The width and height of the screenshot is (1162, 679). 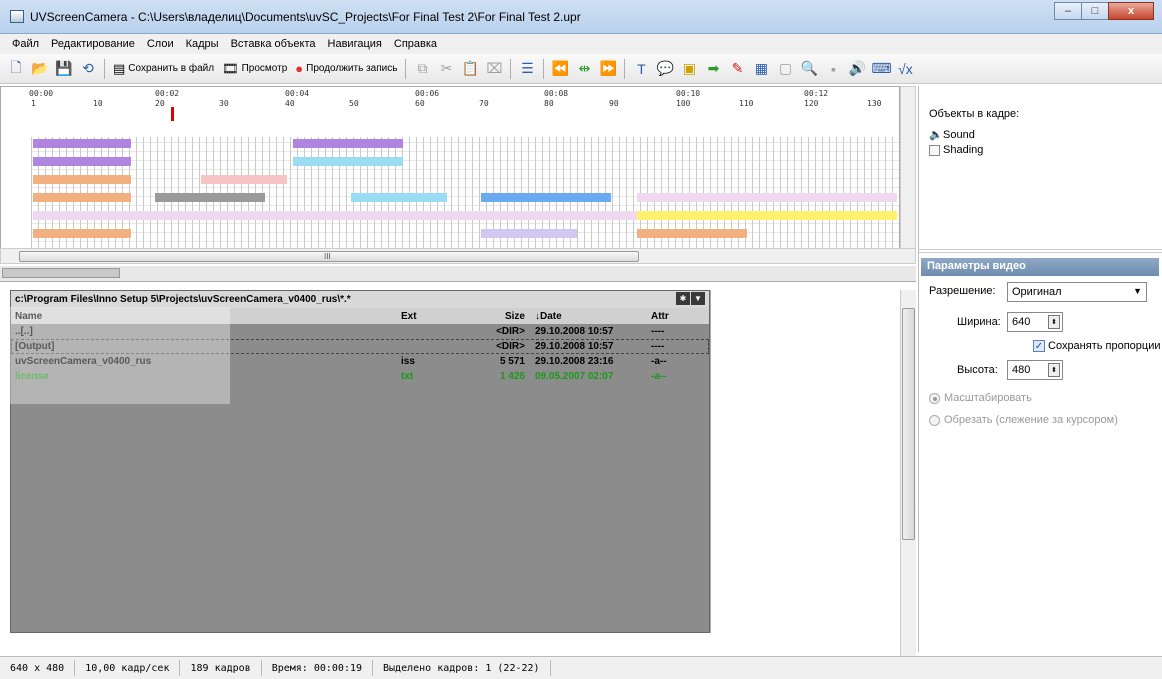 I want to click on ruler-time-label: 00:06, so click(x=427, y=93).